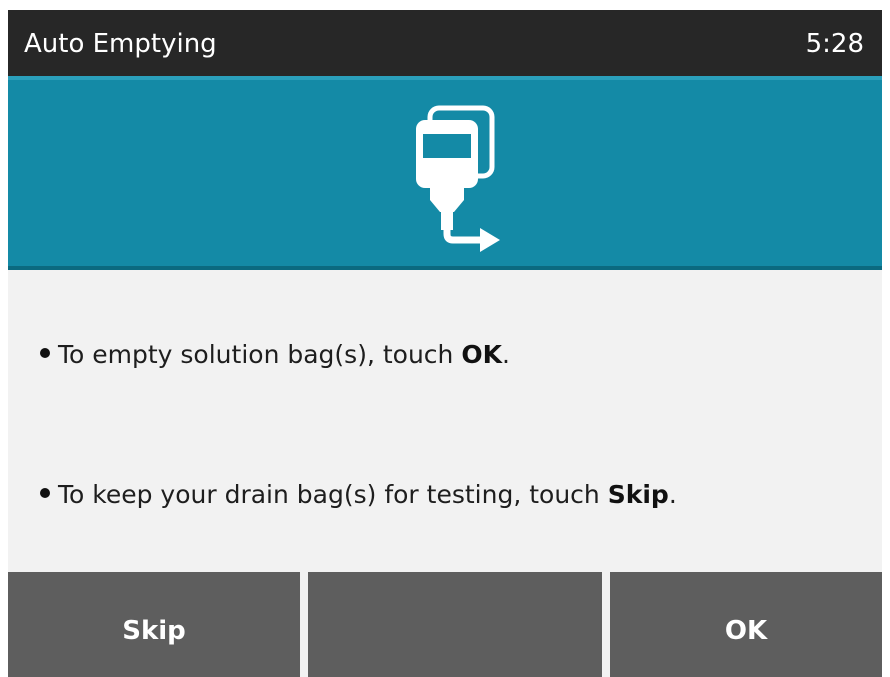 The image size is (890, 677). Describe the element at coordinates (638, 494) in the screenshot. I see `instruction-emphasis: Skip` at that location.